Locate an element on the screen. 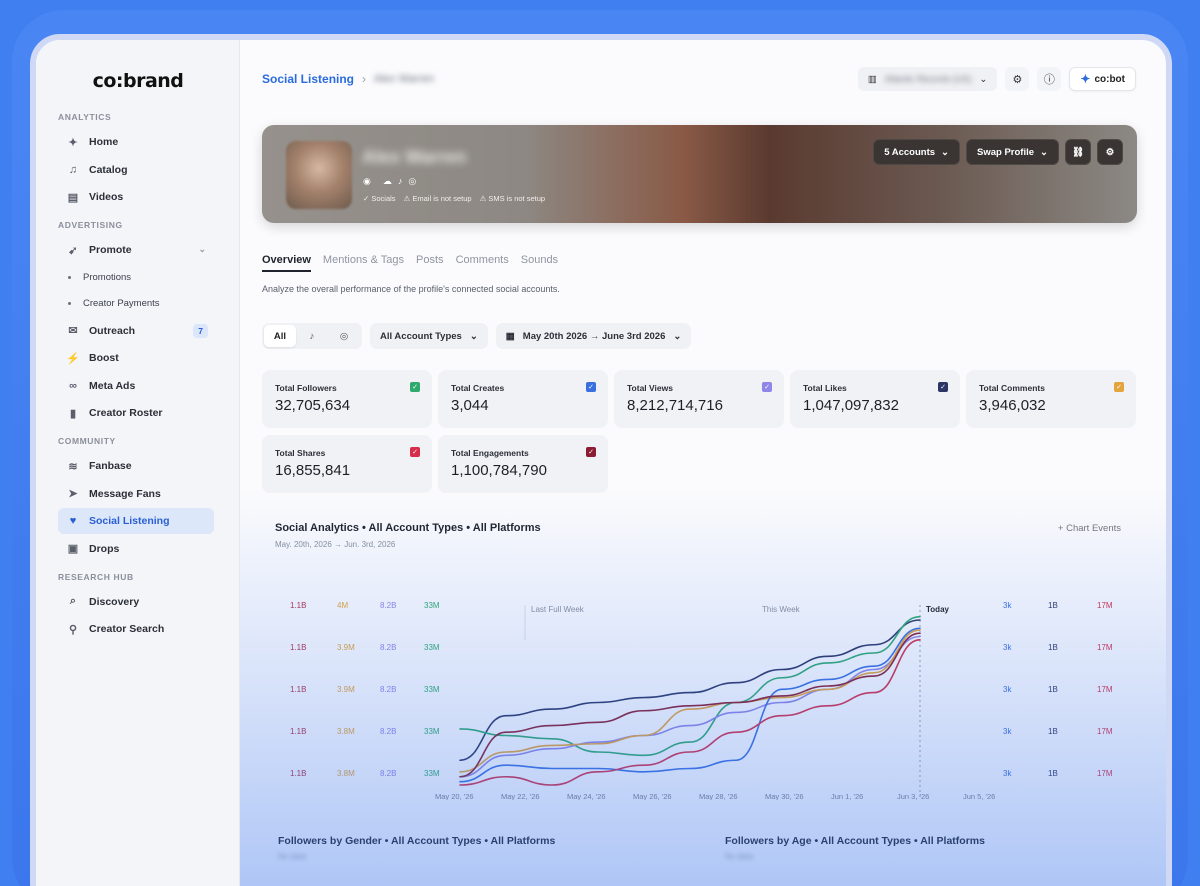 Image resolution: width=1200 pixels, height=886 pixels. link-icon: ⛓ is located at coordinates (1078, 152).